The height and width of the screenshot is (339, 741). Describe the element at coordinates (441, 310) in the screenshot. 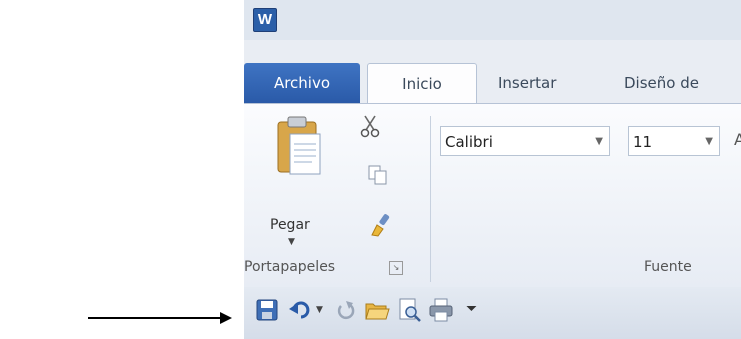

I see `print-icon` at that location.